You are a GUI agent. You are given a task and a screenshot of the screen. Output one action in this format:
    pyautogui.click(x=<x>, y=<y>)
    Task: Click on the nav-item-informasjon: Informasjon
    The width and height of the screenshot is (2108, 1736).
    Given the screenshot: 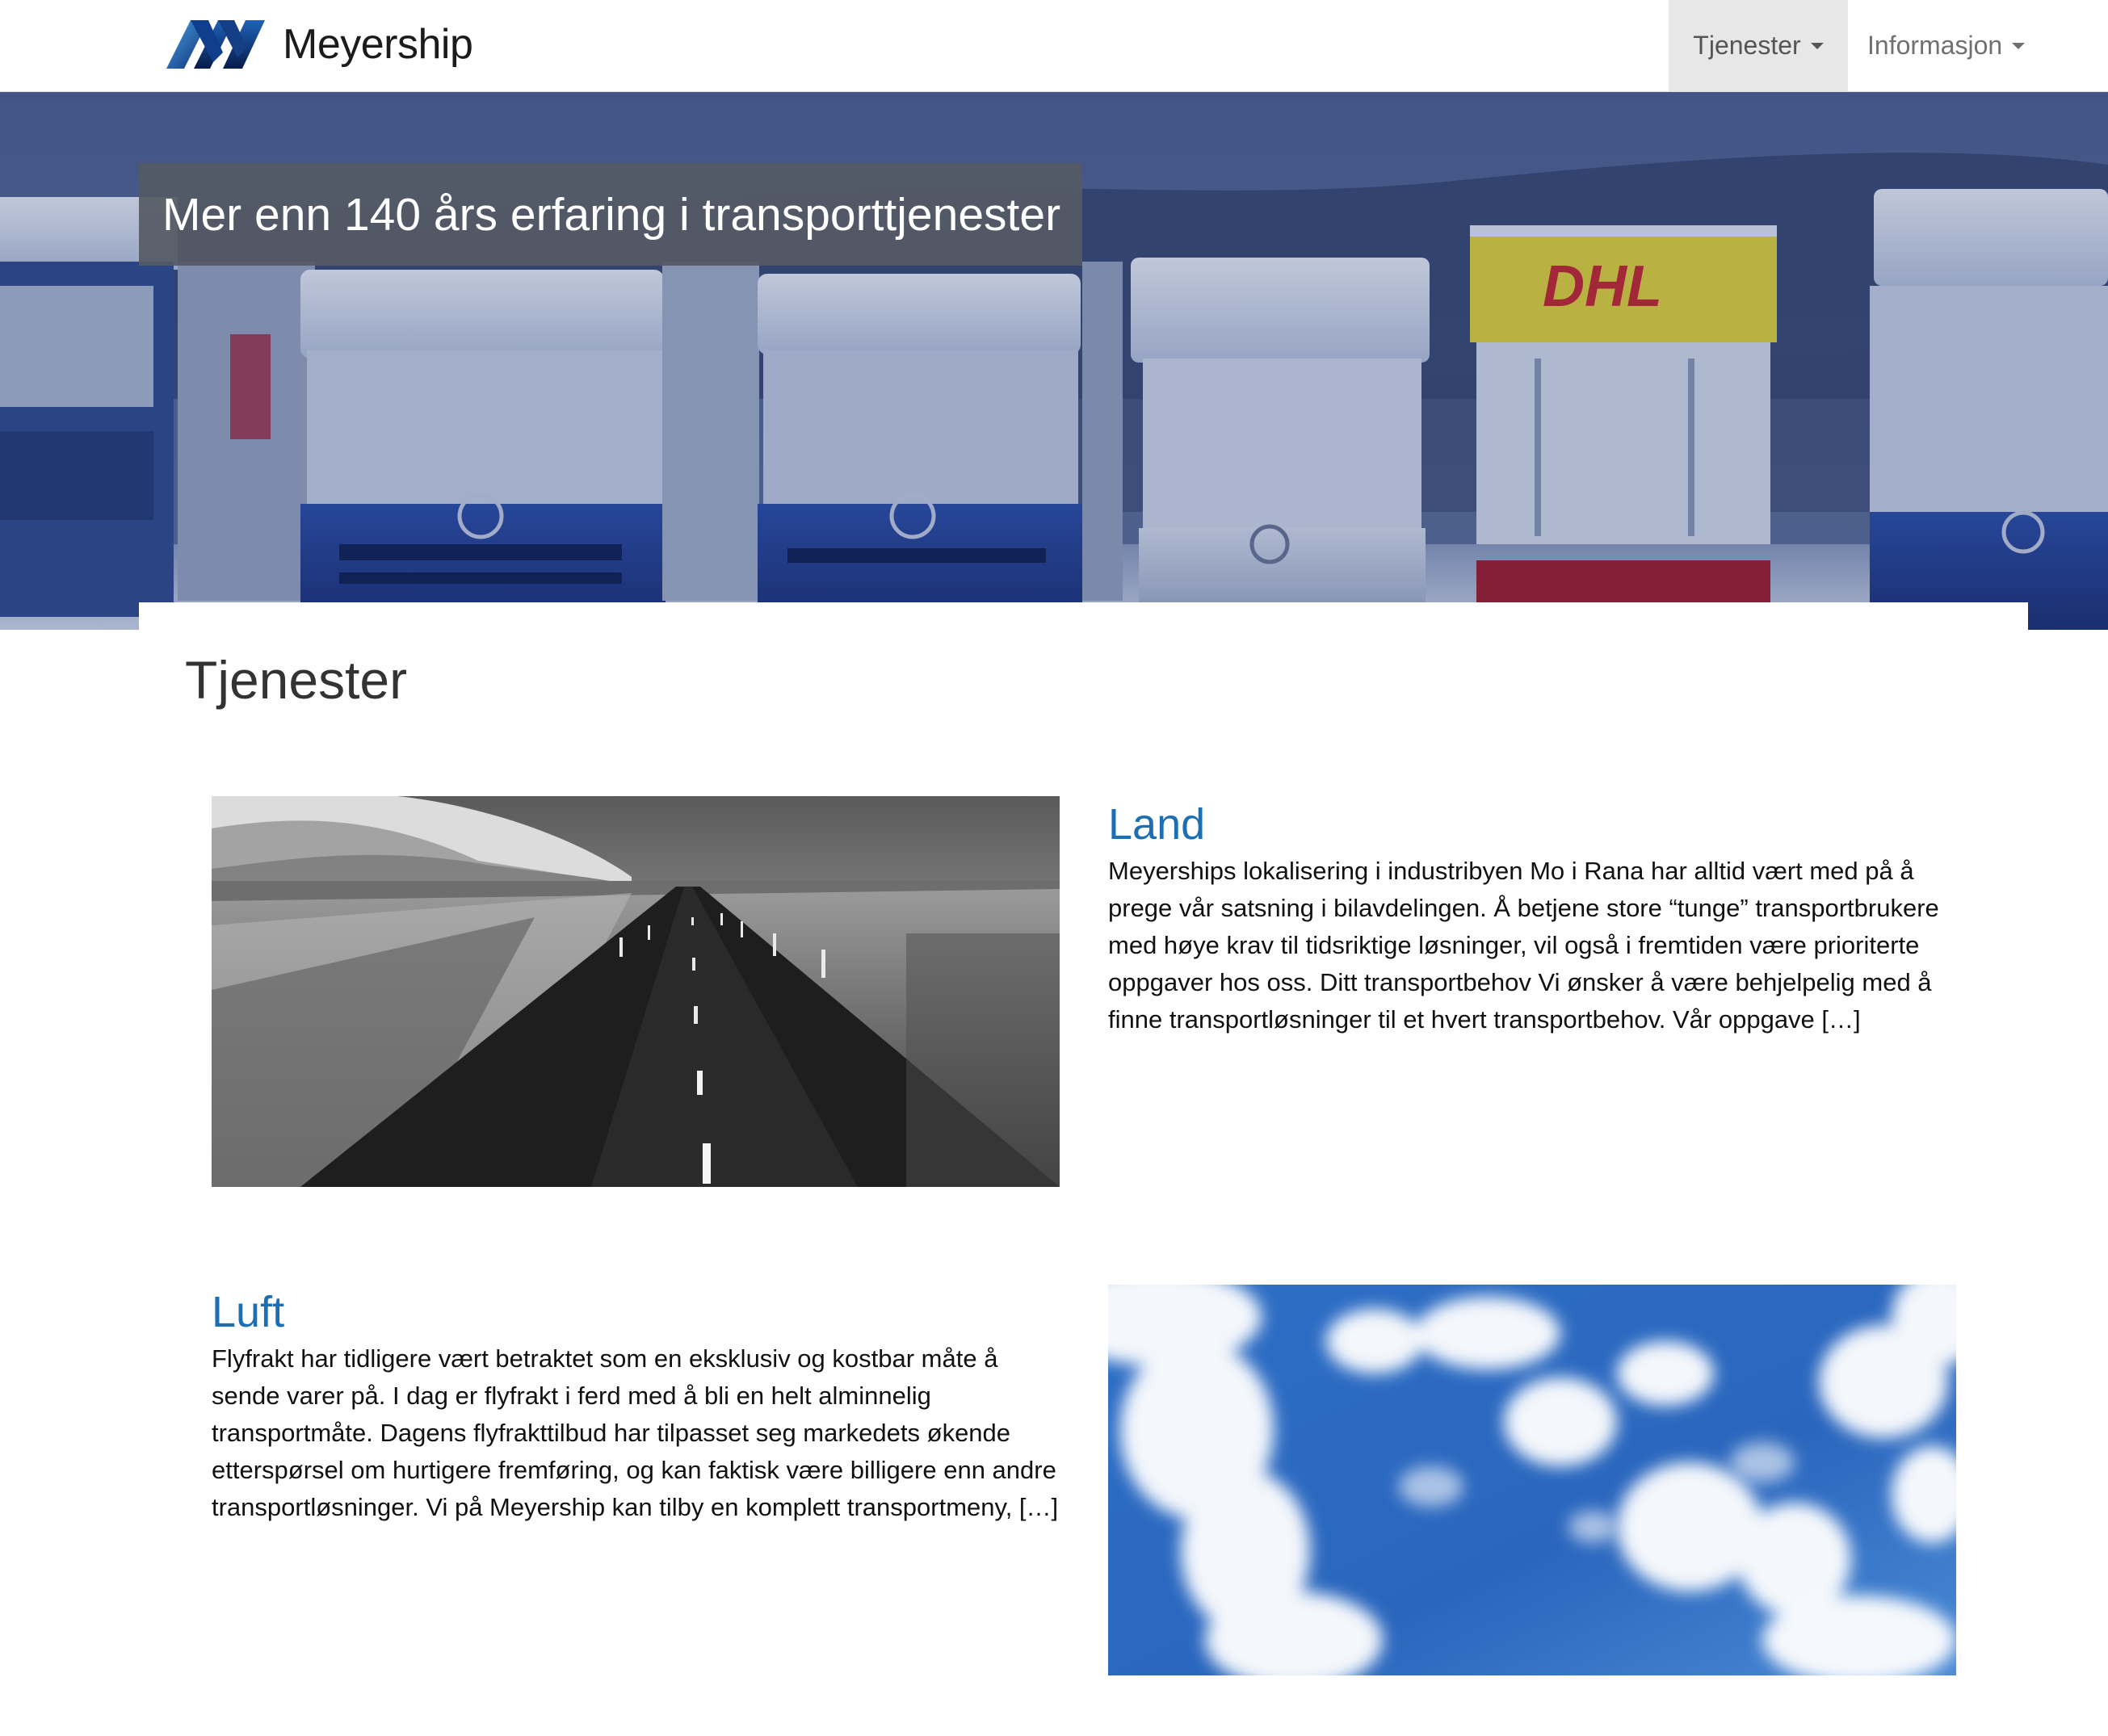 What is the action you would take?
    pyautogui.click(x=1939, y=46)
    